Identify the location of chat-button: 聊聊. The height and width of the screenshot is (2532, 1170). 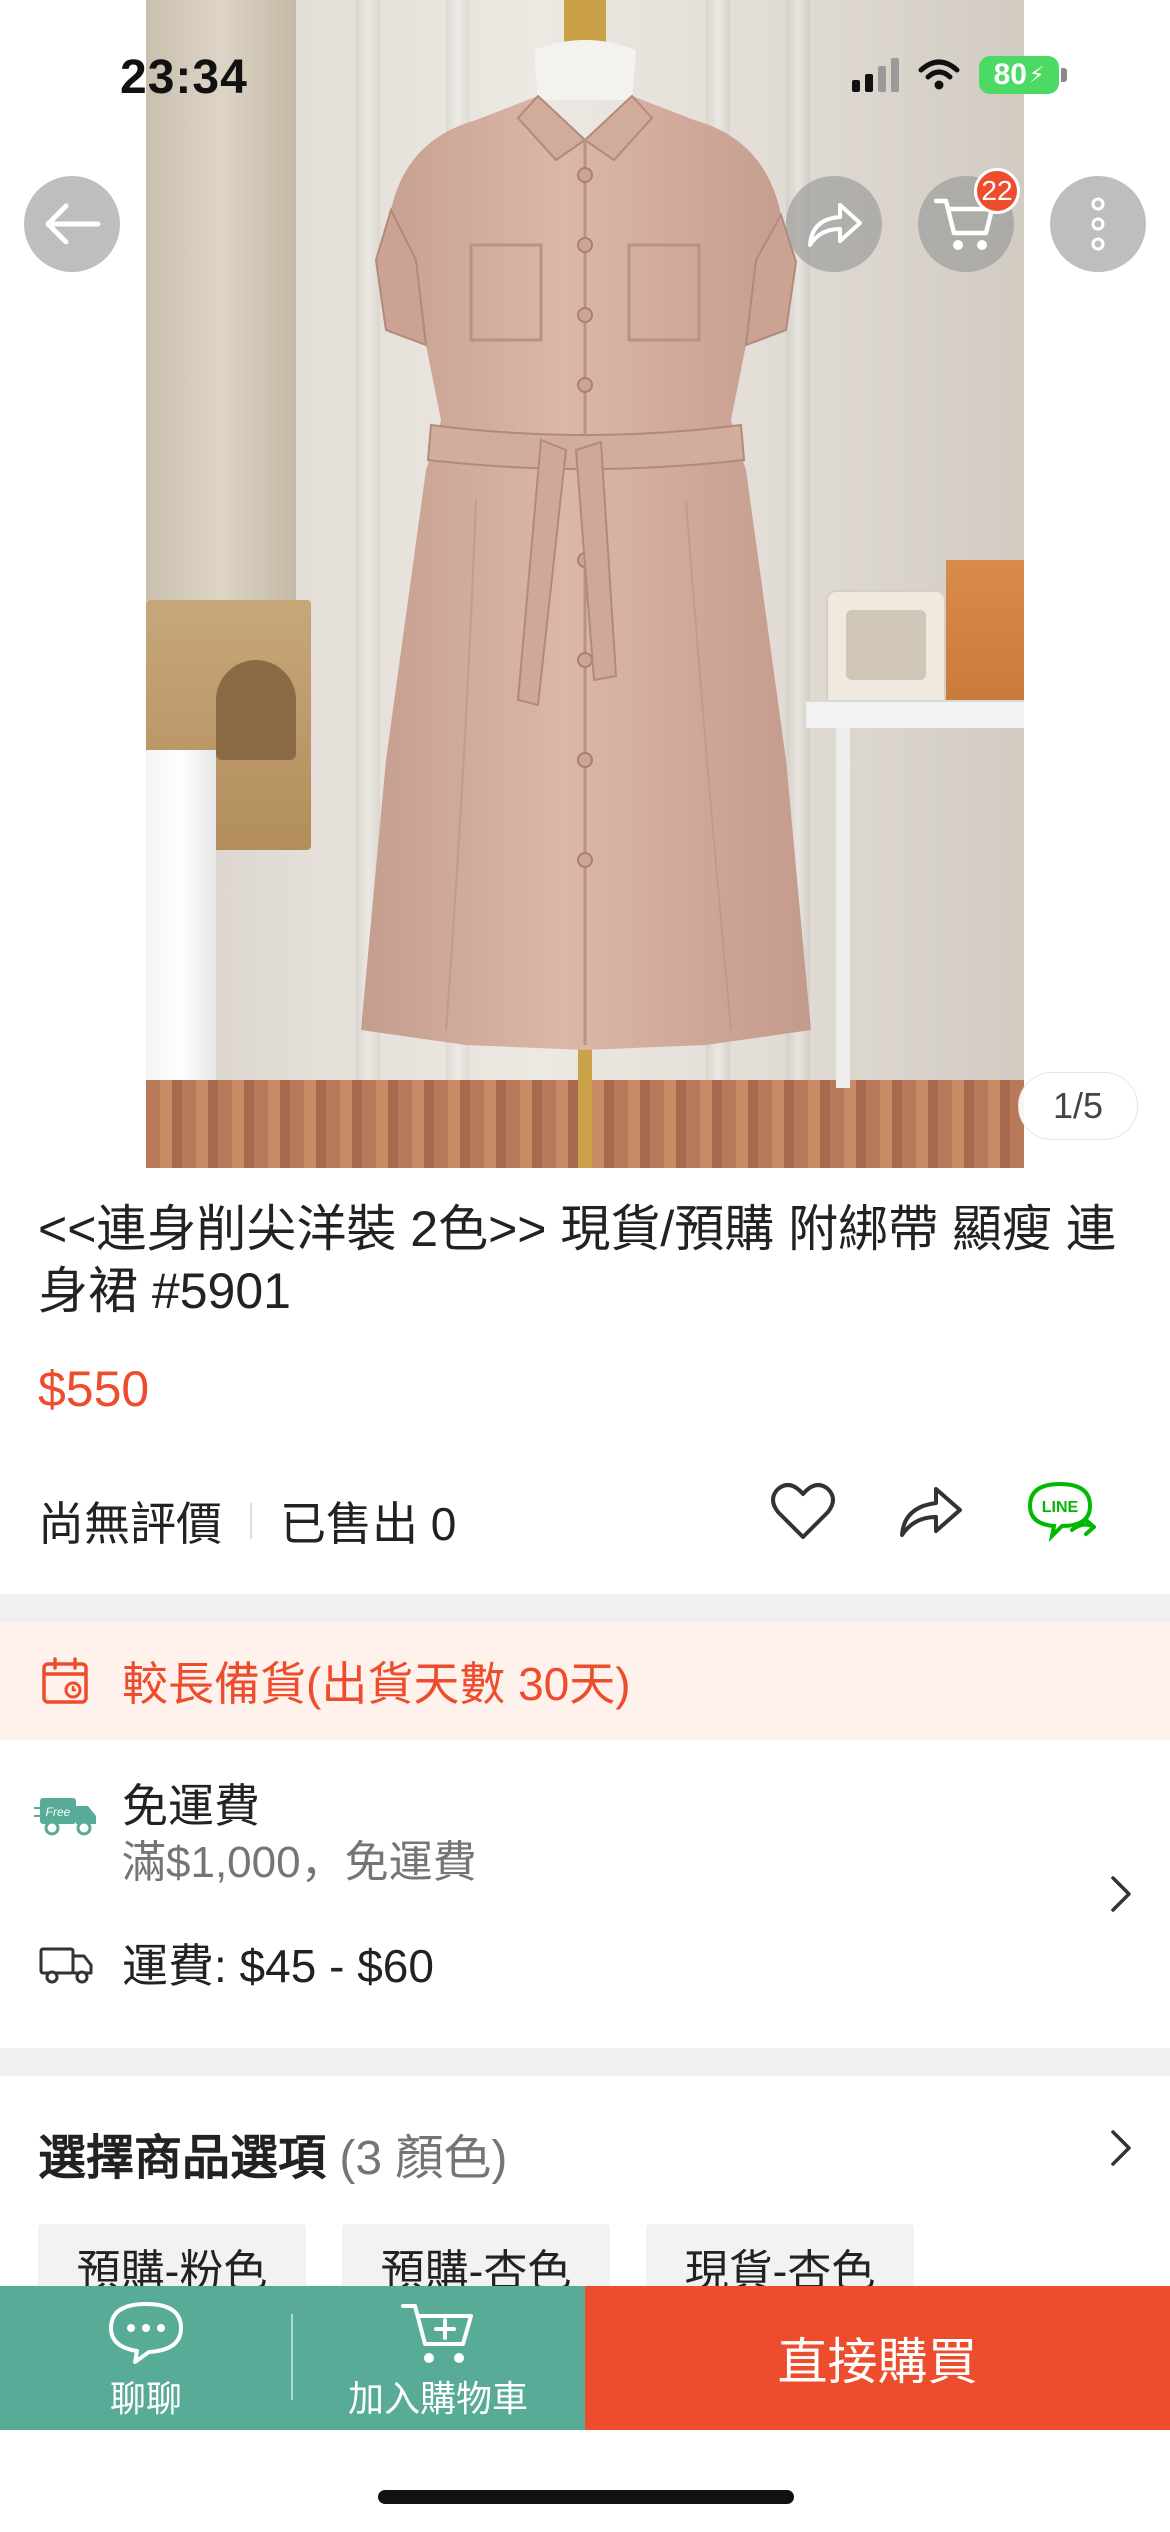
(146, 2358).